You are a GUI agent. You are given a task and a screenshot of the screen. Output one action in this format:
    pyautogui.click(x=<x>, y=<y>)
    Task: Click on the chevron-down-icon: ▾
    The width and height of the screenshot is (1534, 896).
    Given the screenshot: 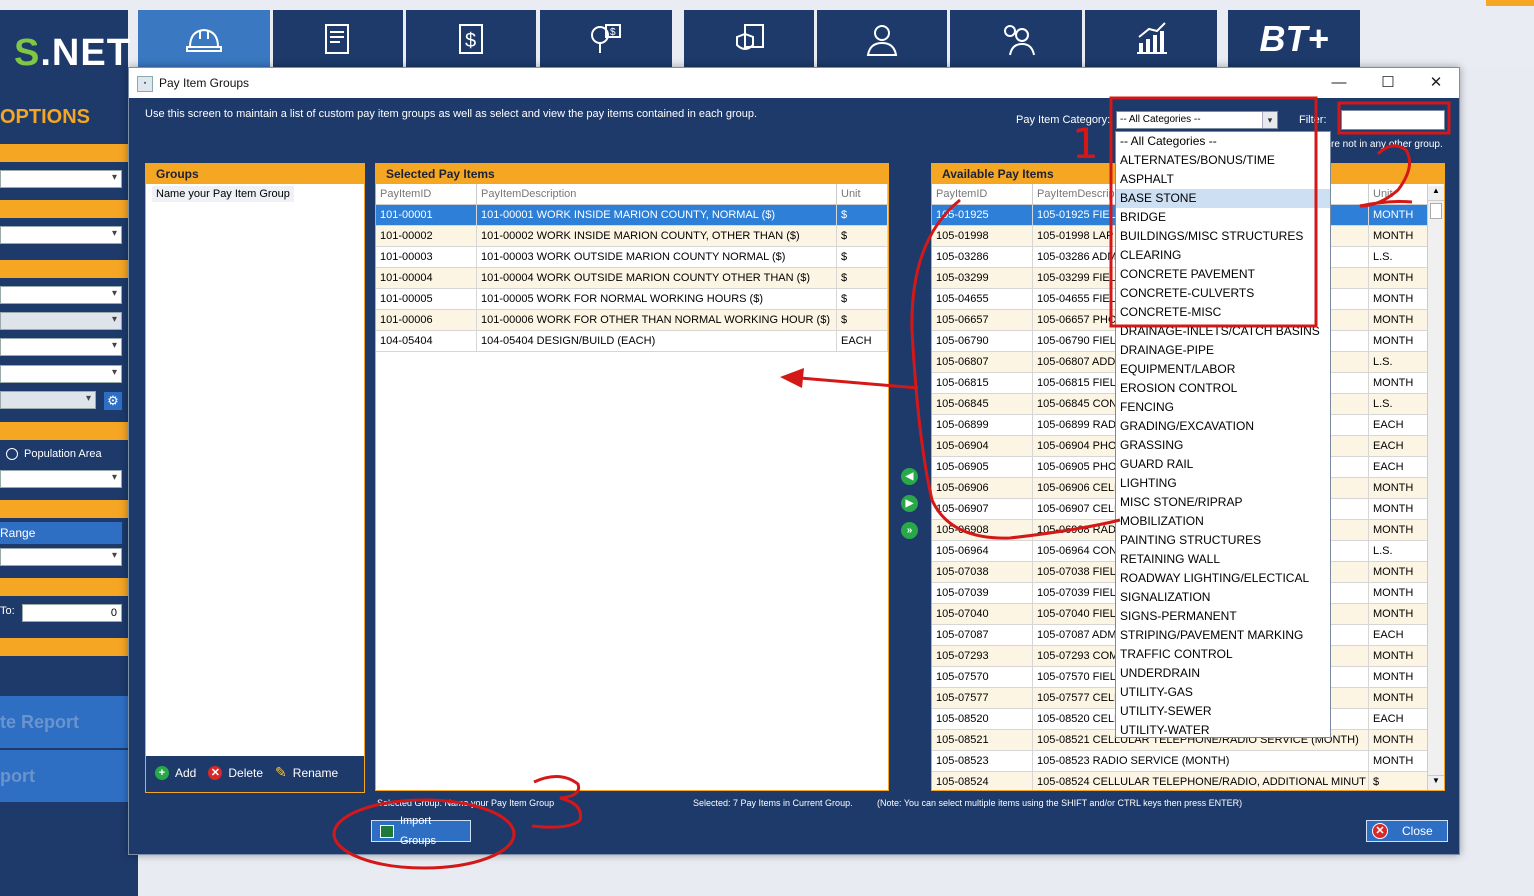 What is the action you would take?
    pyautogui.click(x=1269, y=120)
    